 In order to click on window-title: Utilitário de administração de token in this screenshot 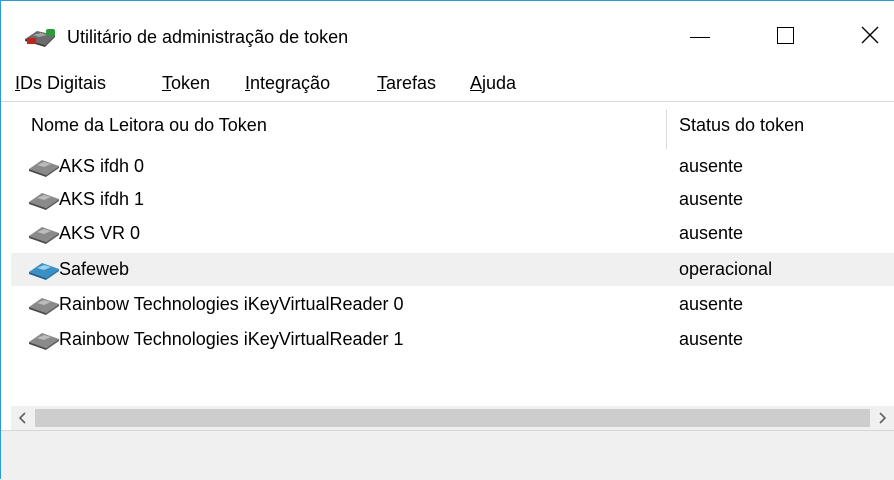, I will do `click(208, 37)`.